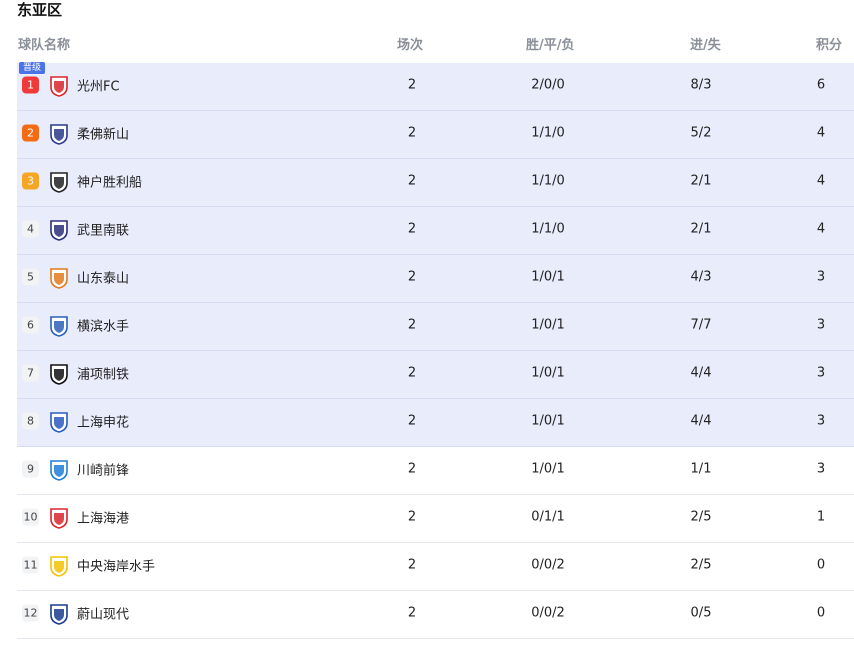 This screenshot has height=655, width=854. What do you see at coordinates (103, 421) in the screenshot?
I see `team-name: 上海申花` at bounding box center [103, 421].